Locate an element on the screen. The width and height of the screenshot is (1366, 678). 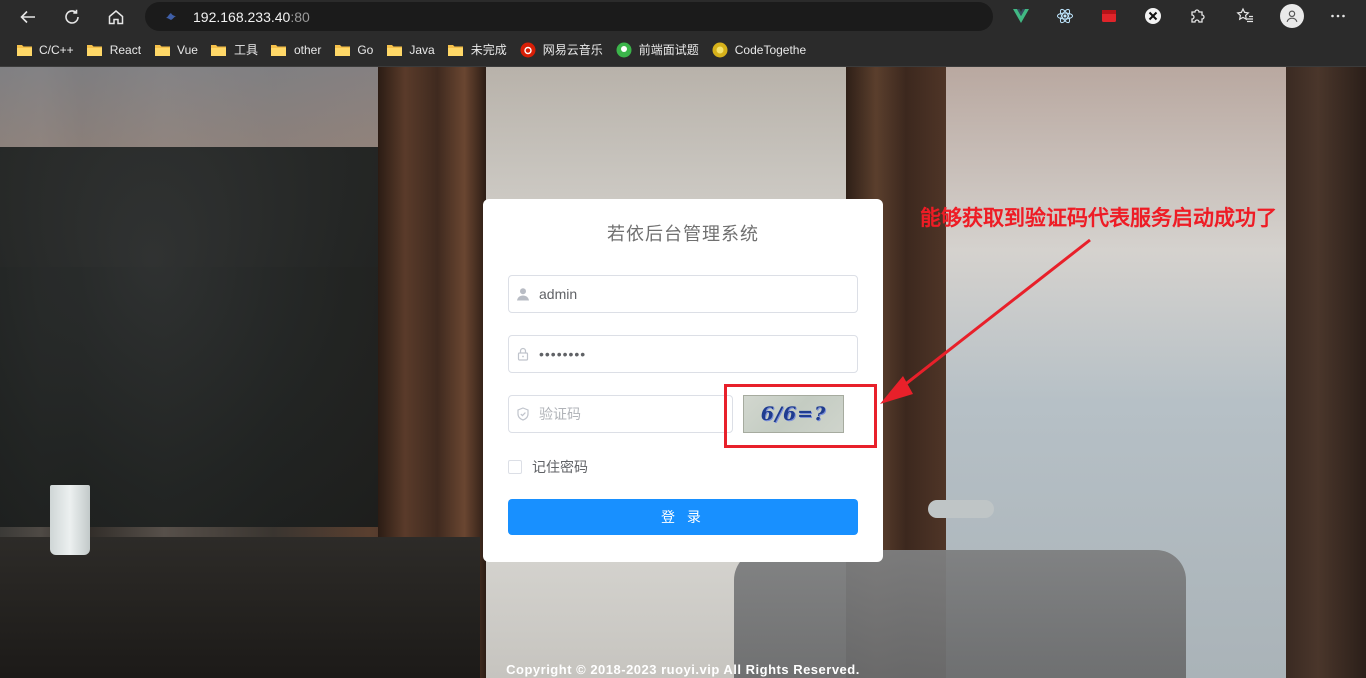
login-button: 登 录 is located at coordinates (683, 517).